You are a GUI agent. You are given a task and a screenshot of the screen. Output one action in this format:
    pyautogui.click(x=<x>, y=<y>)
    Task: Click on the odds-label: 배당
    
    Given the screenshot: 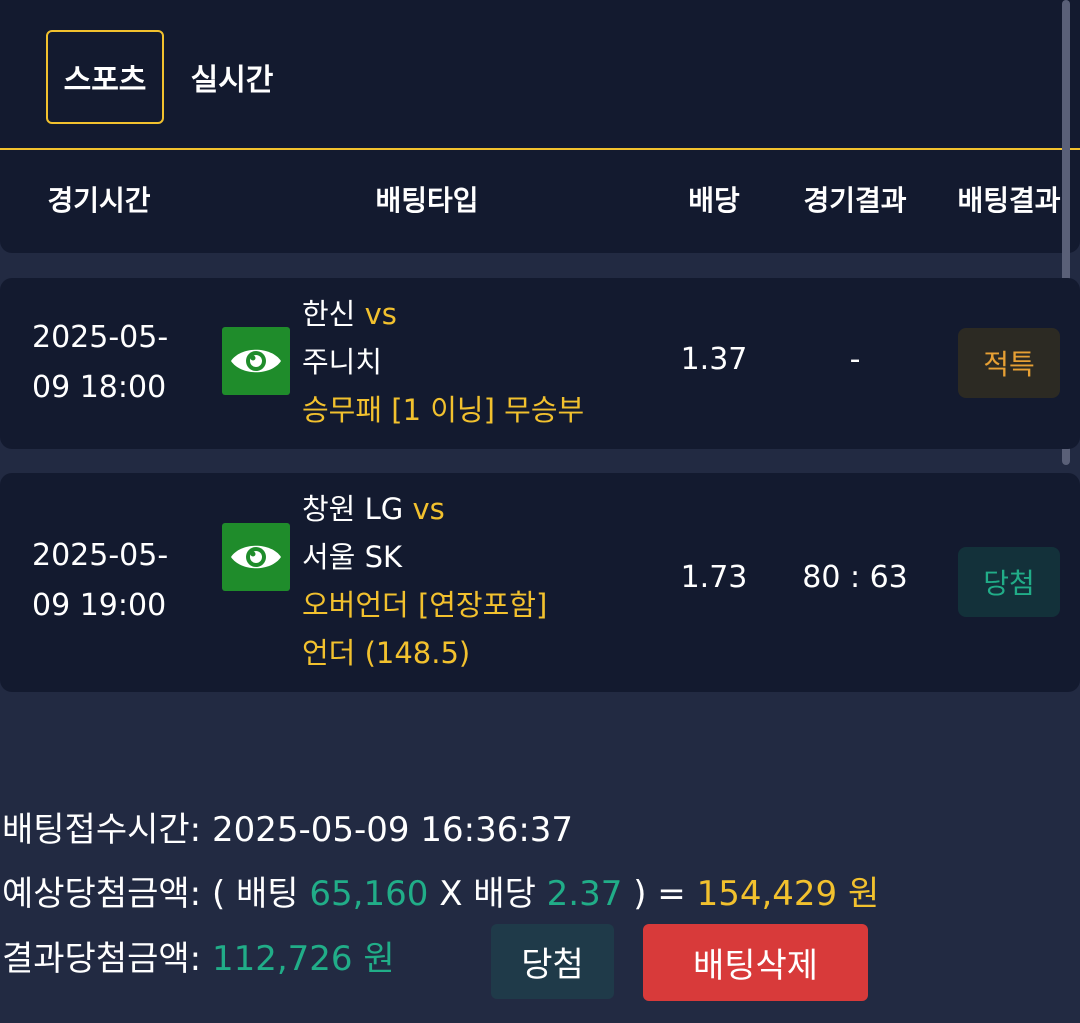 What is the action you would take?
    pyautogui.click(x=504, y=894)
    